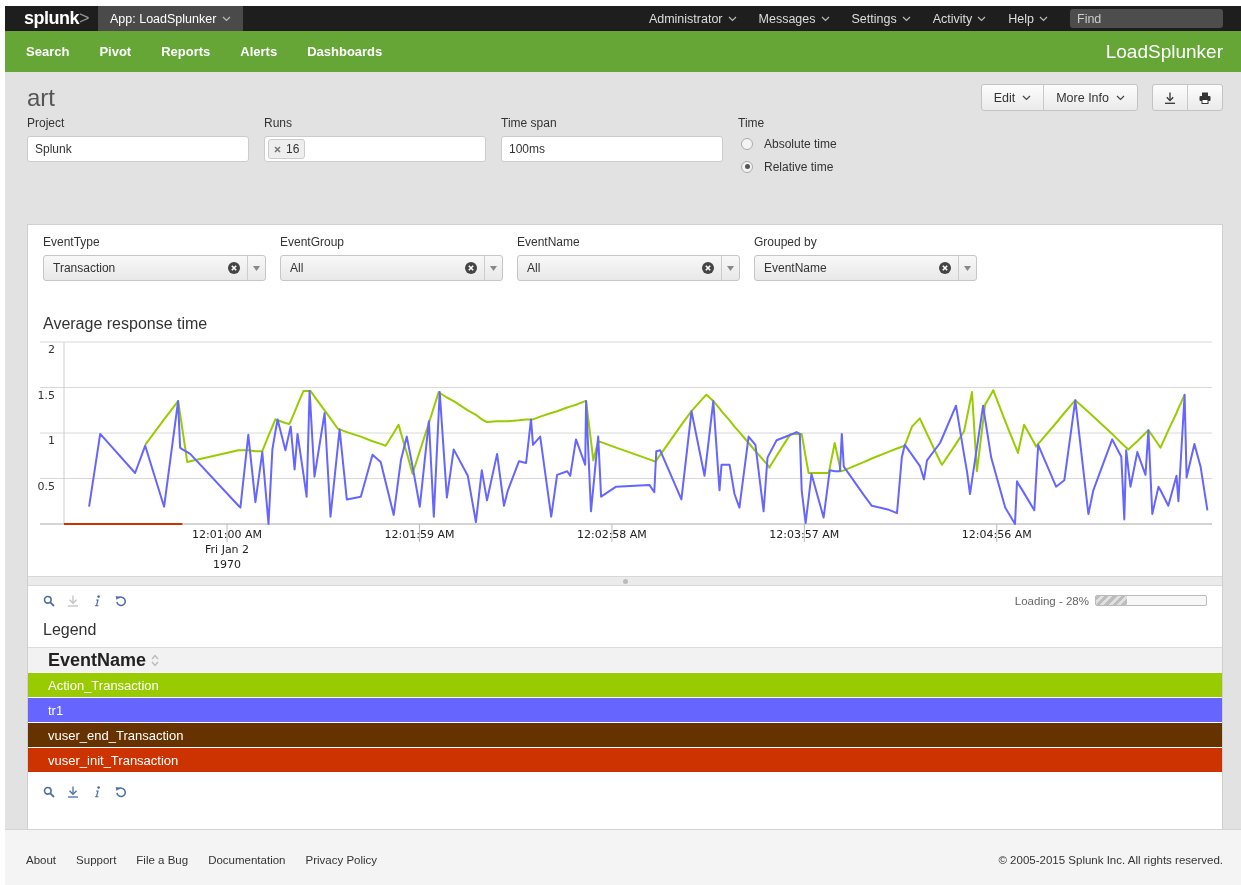 This screenshot has height=885, width=1241. I want to click on app-name: LoadSplunker, so click(1164, 51).